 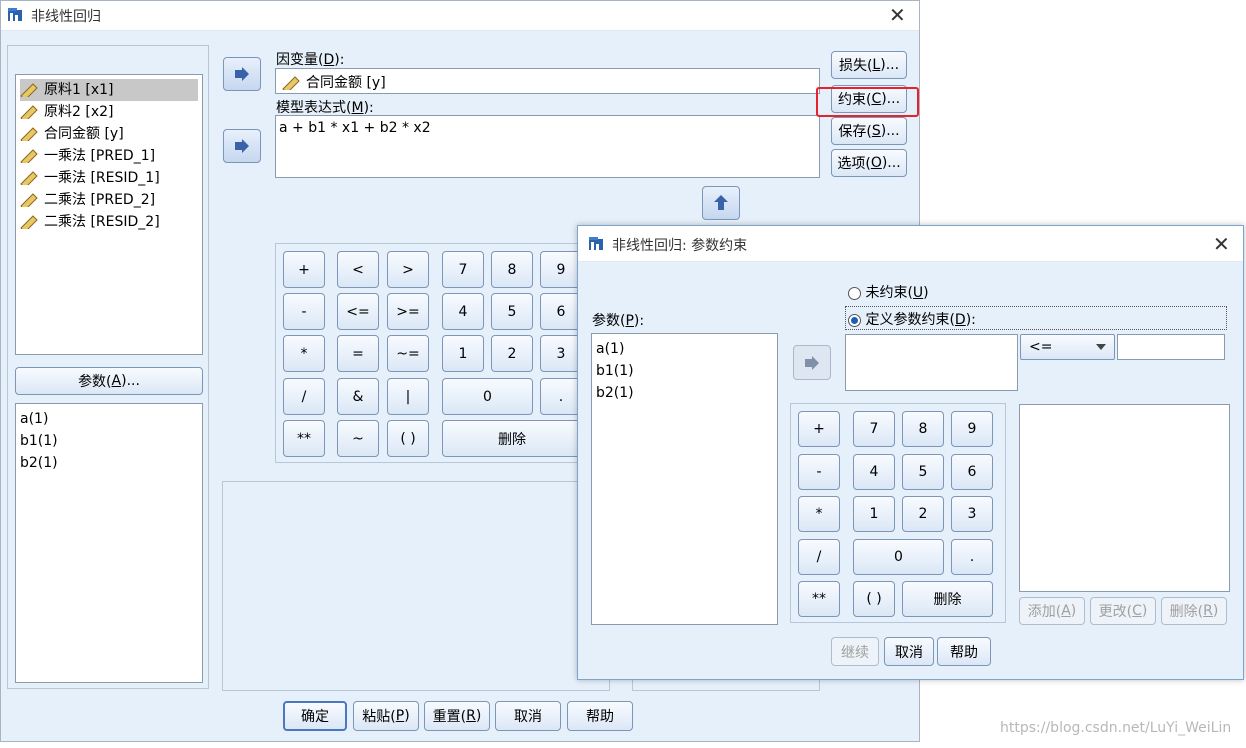 What do you see at coordinates (460, 16) in the screenshot?
I see `main-titlebar: 非线性回归 ✕` at bounding box center [460, 16].